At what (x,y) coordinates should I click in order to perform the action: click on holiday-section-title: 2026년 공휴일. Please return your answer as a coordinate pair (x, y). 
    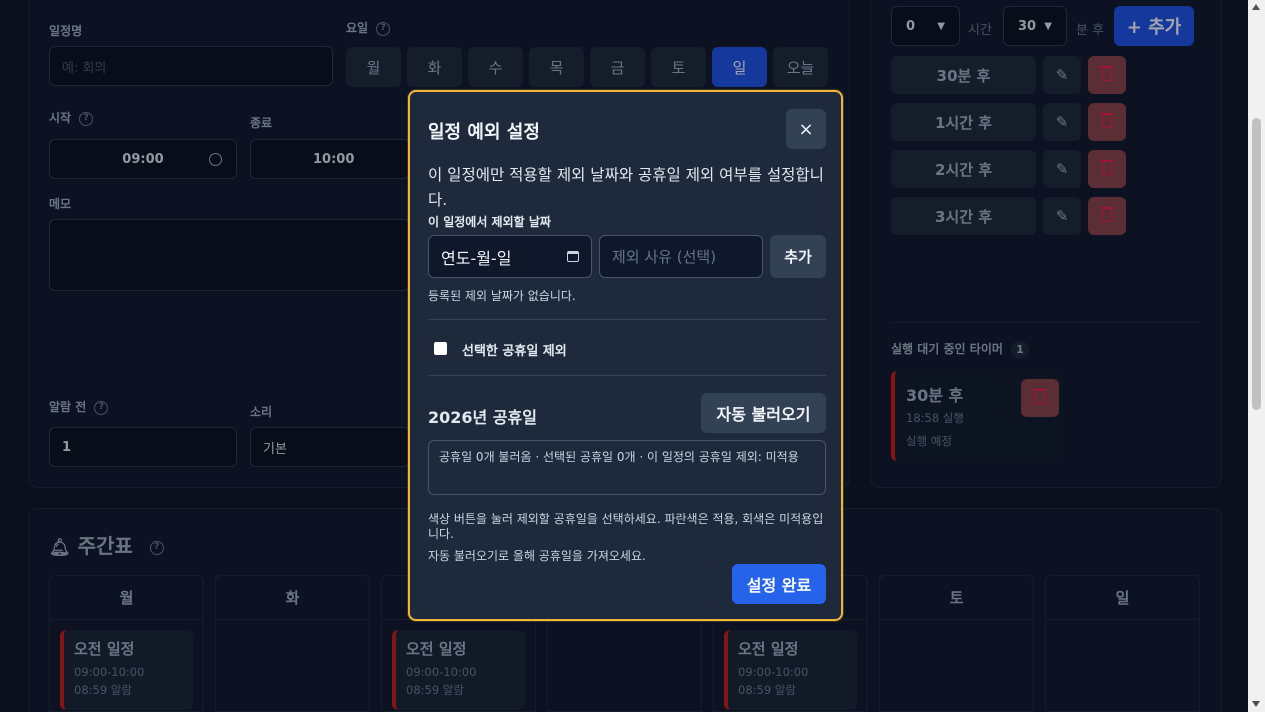
    Looking at the image, I should click on (482, 417).